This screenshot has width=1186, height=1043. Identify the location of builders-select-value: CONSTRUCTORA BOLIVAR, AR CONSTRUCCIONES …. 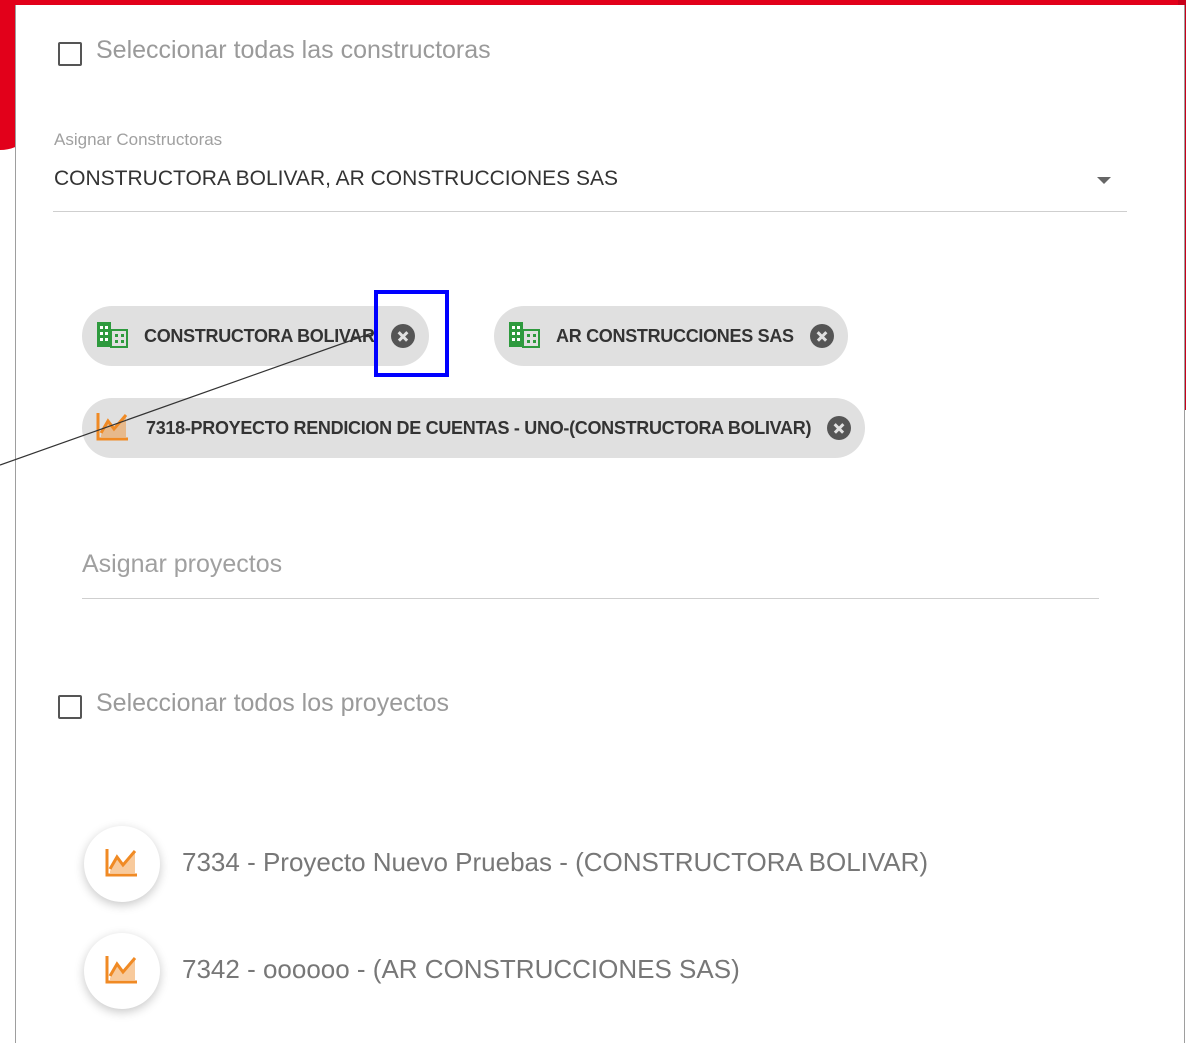
(336, 179).